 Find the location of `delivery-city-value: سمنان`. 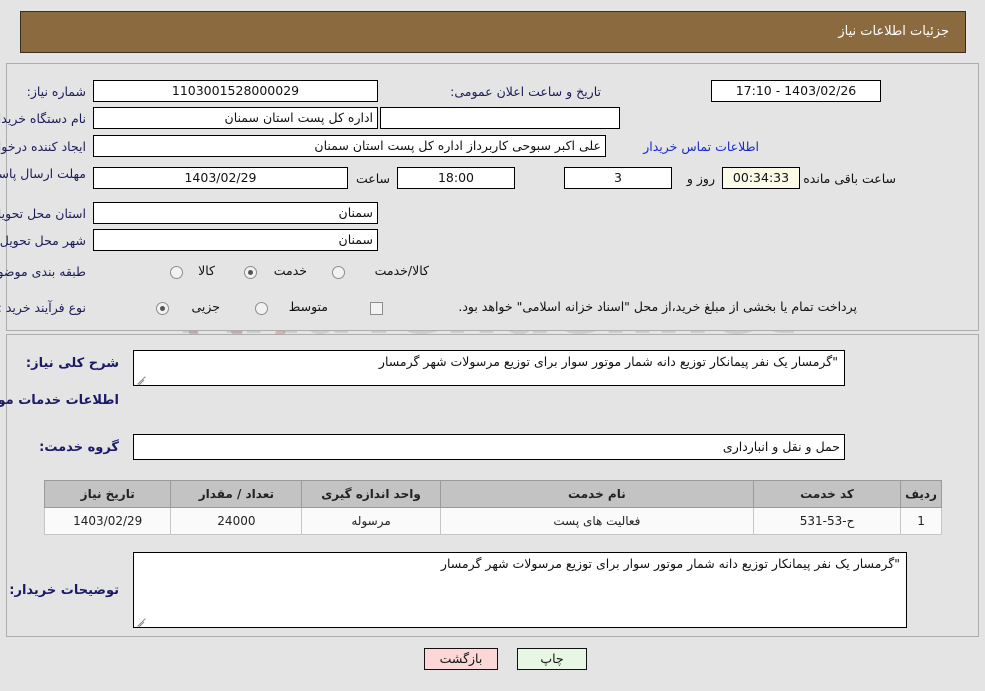

delivery-city-value: سمنان is located at coordinates (235, 240).